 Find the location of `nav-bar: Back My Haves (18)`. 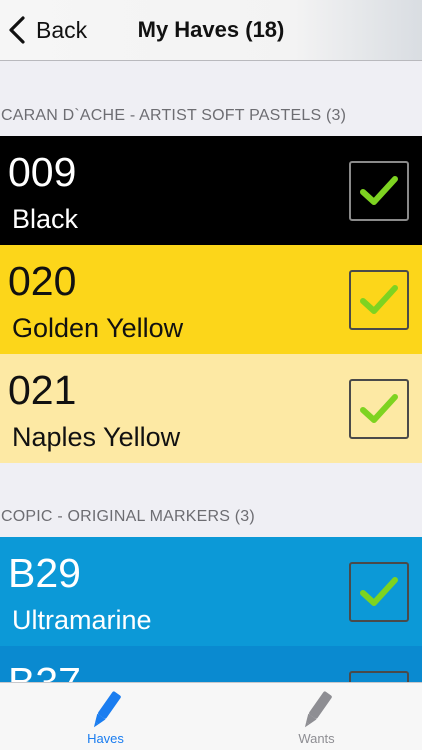

nav-bar: Back My Haves (18) is located at coordinates (211, 30).